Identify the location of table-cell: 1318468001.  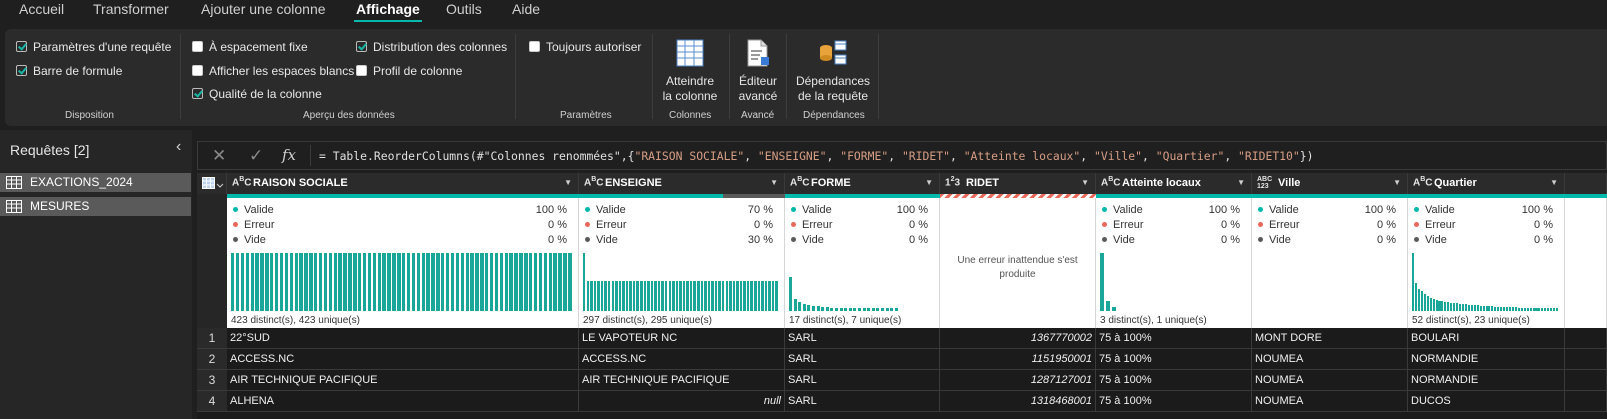
(1018, 401).